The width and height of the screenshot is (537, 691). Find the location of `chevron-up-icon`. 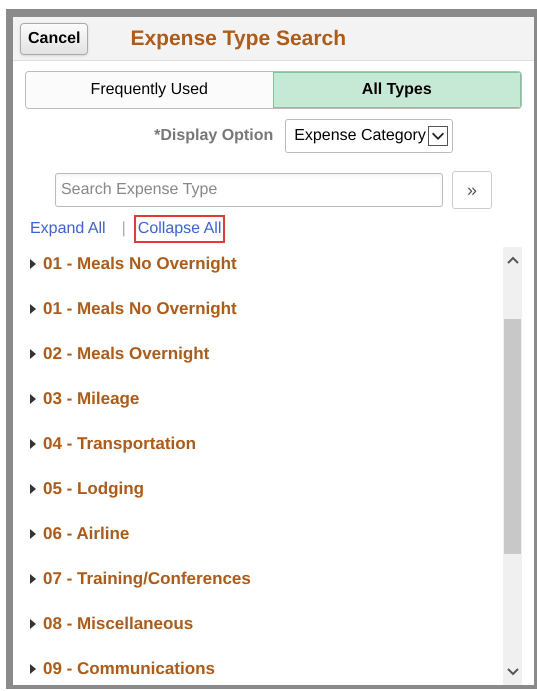

chevron-up-icon is located at coordinates (513, 260).